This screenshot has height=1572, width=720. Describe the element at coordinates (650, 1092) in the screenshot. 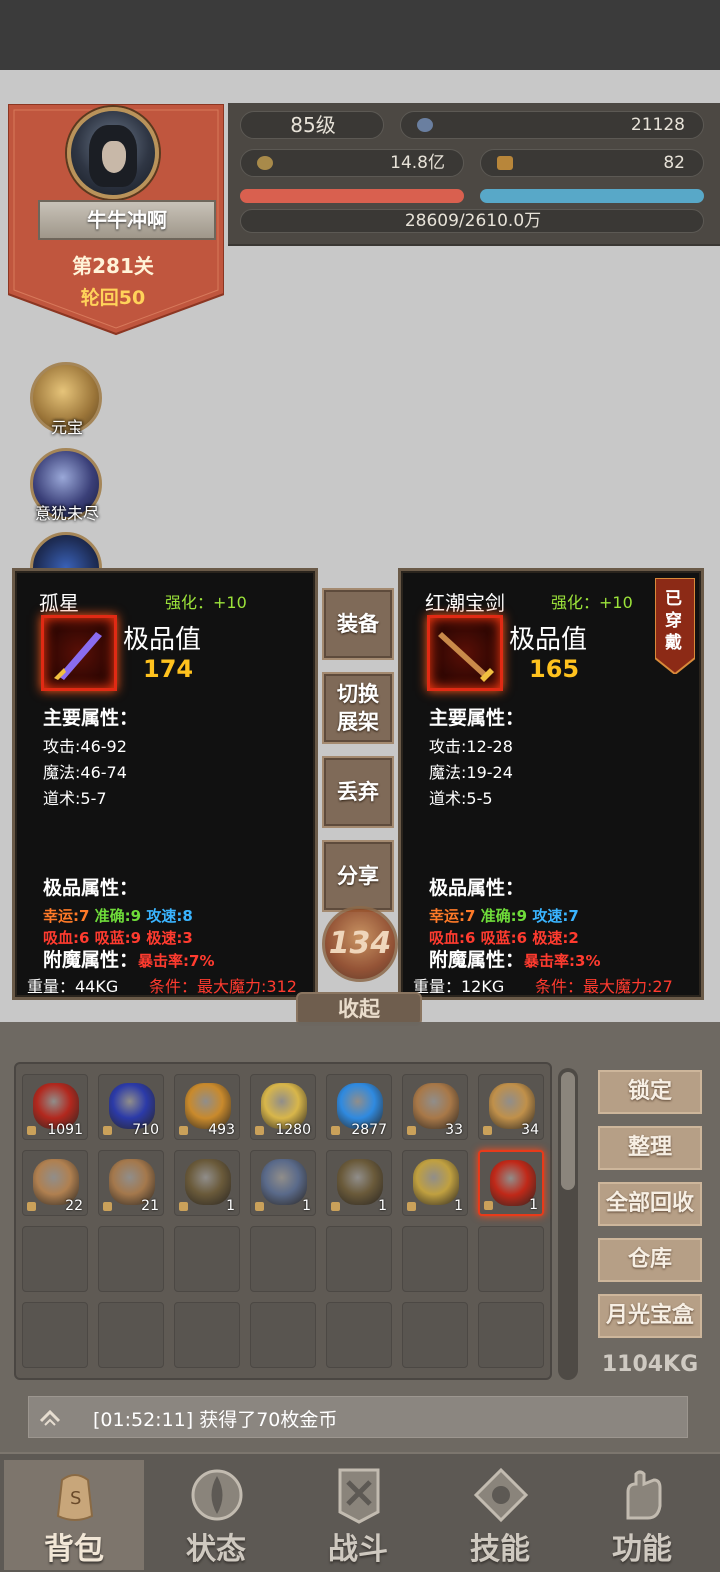

I see `lock-button: 锁定` at that location.